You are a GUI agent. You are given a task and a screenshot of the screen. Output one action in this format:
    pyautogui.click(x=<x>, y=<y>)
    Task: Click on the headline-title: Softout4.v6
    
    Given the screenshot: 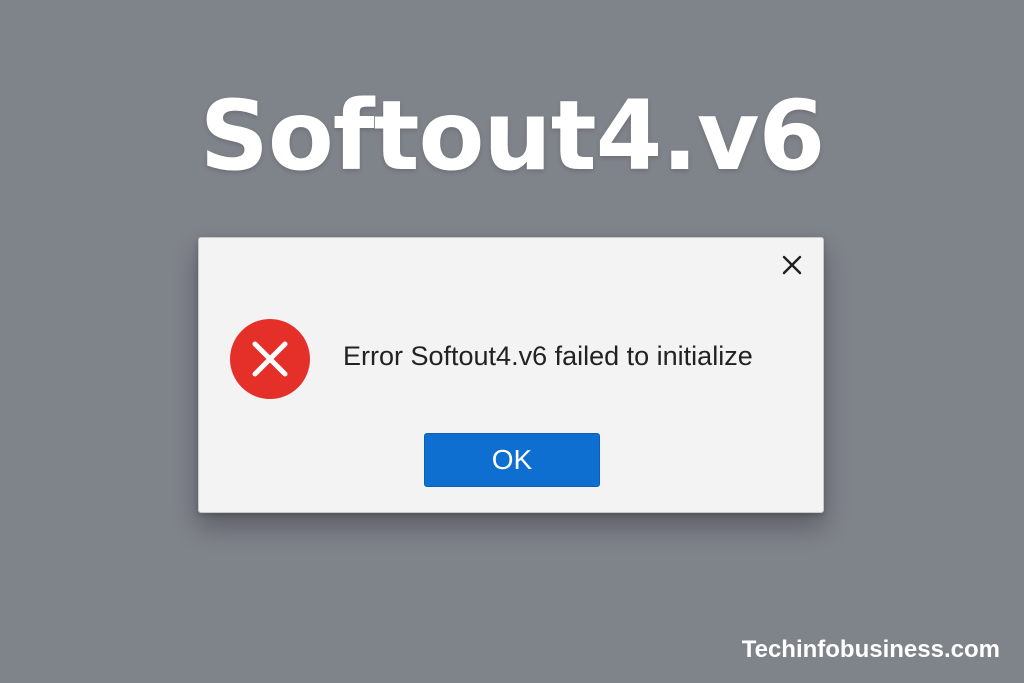 What is the action you would take?
    pyautogui.click(x=512, y=136)
    